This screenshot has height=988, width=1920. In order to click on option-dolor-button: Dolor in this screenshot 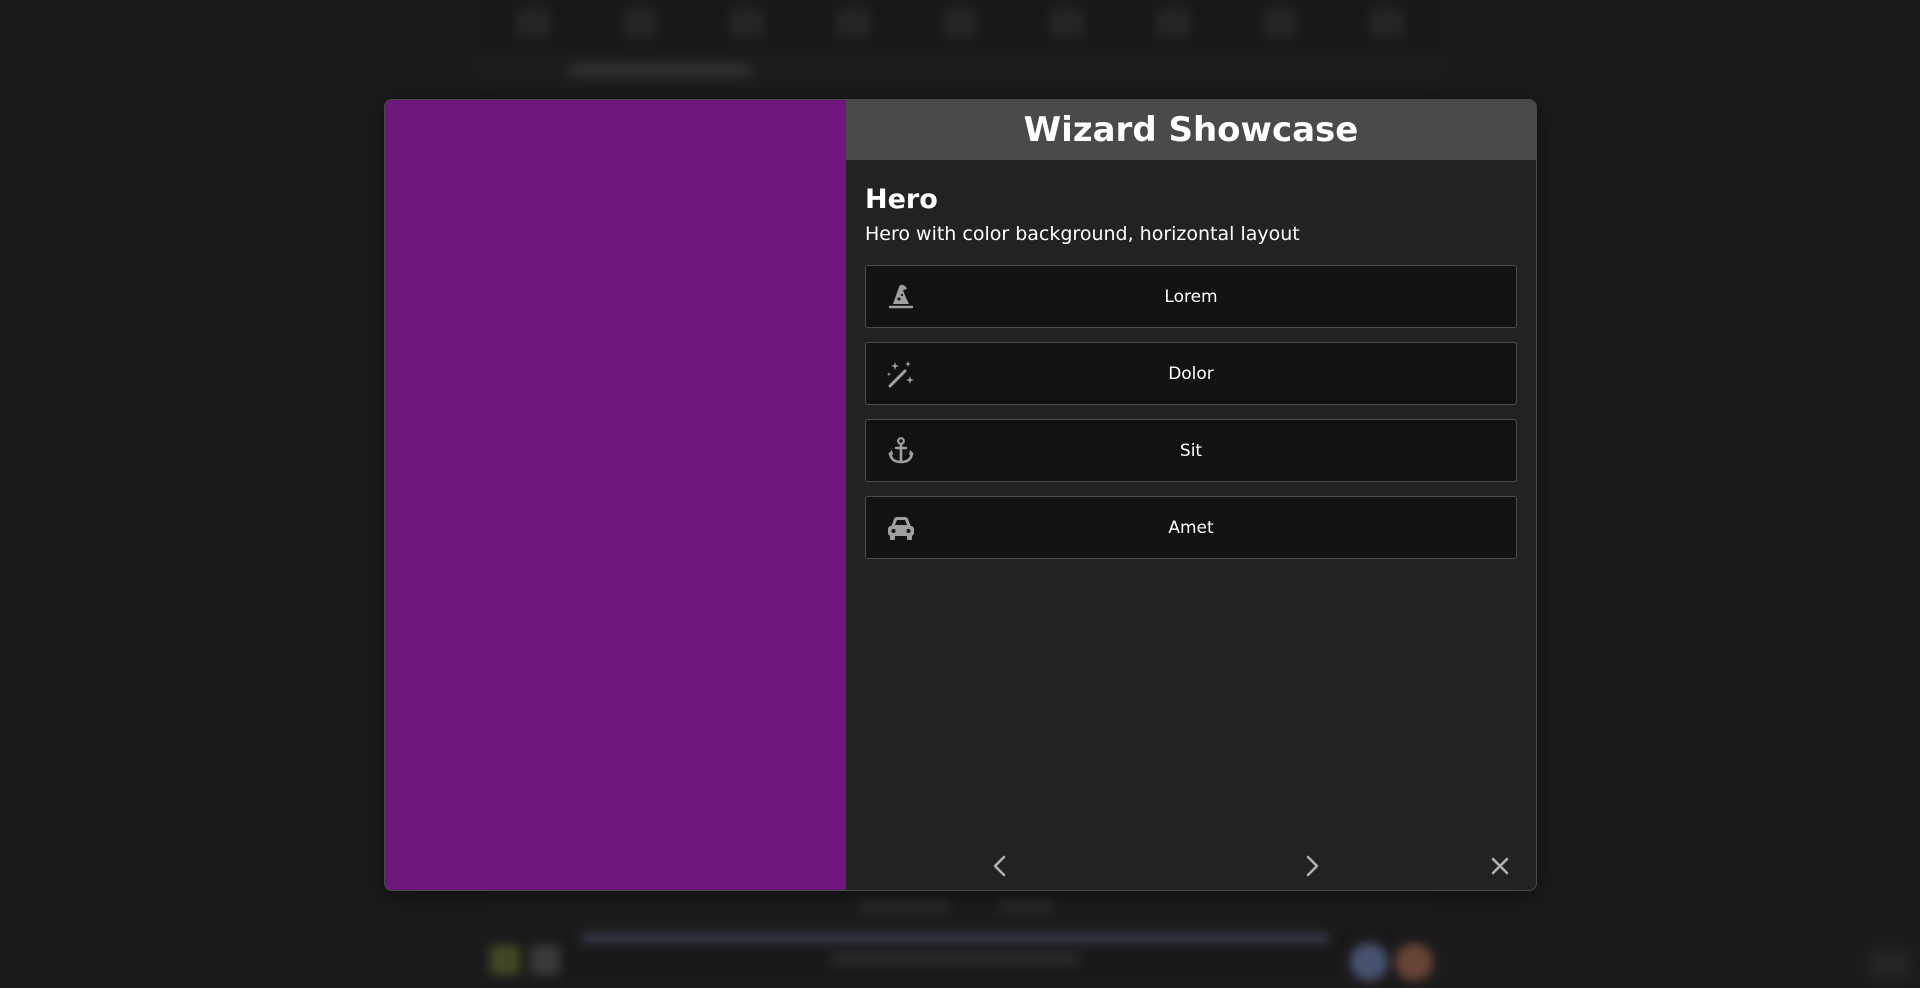, I will do `click(1191, 373)`.